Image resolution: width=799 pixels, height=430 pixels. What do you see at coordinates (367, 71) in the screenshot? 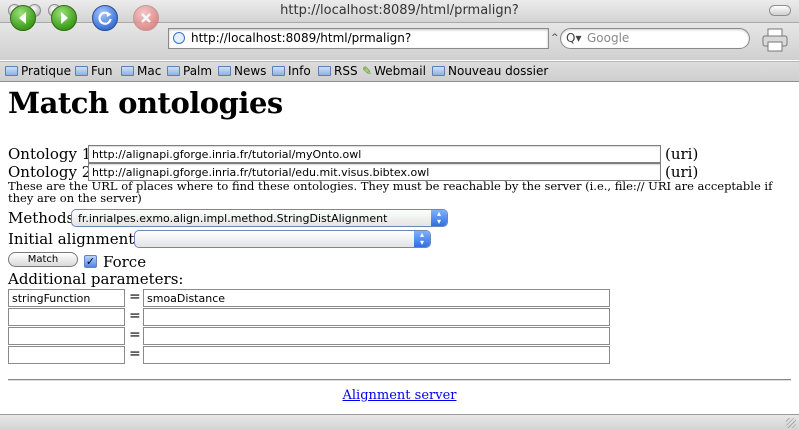
I see `pen-icon: ✎` at bounding box center [367, 71].